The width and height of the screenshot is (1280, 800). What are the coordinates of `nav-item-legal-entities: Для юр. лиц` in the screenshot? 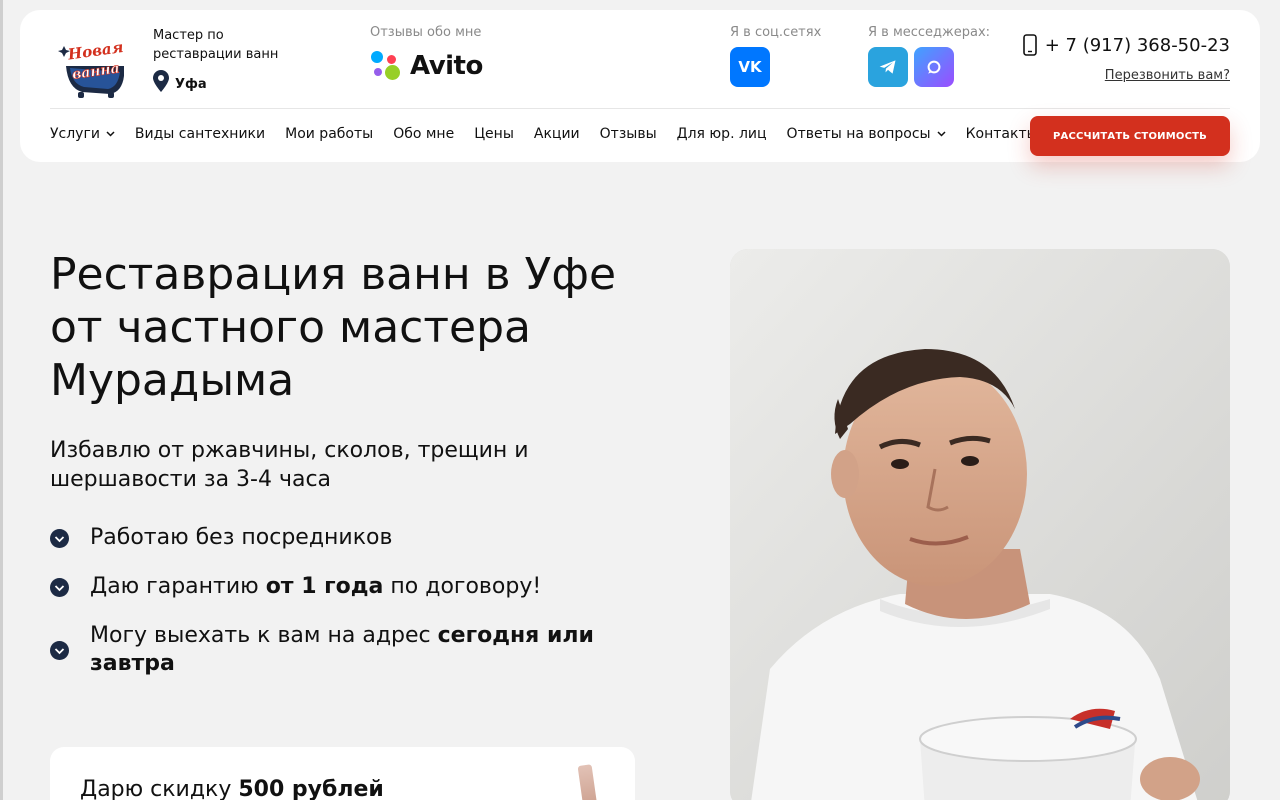 It's located at (722, 134).